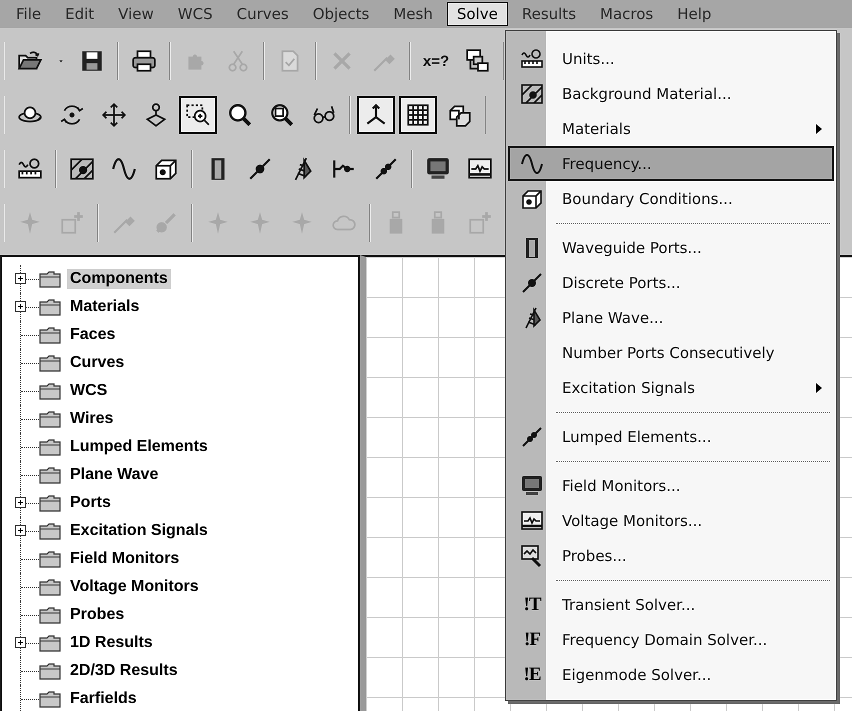  I want to click on solver-icon: !T, so click(532, 605).